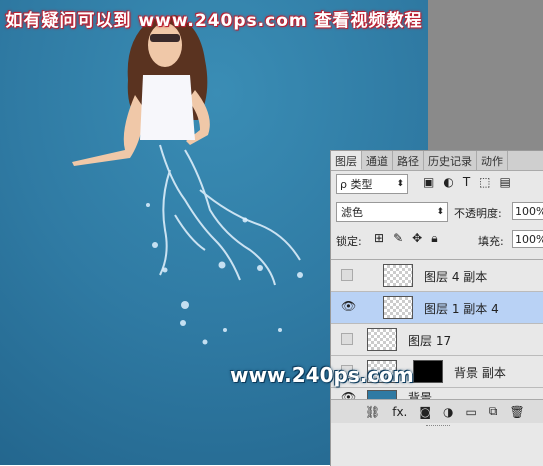 This screenshot has height=466, width=543. Describe the element at coordinates (392, 212) in the screenshot. I see `blend-mode-select: 滤色 ⬍` at that location.